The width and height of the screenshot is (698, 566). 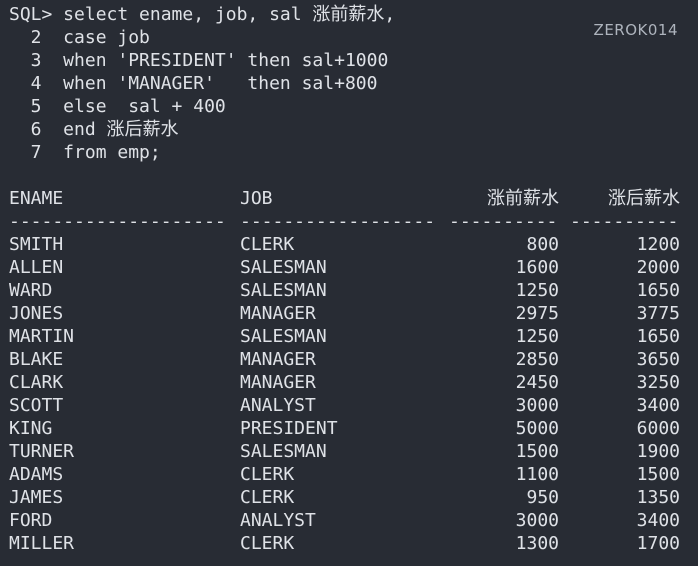 What do you see at coordinates (658, 267) in the screenshot?
I see `cell-sal-after: 2000` at bounding box center [658, 267].